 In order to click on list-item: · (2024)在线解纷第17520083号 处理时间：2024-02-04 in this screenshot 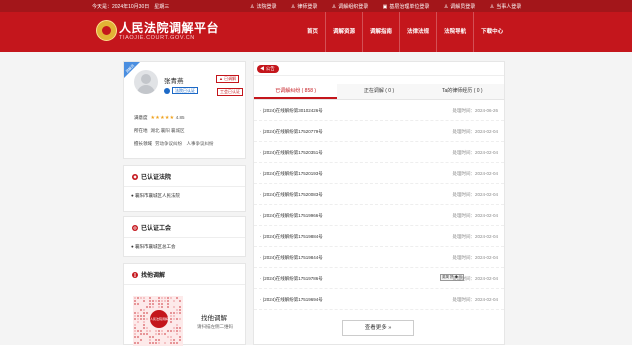, I will do `click(379, 194)`.